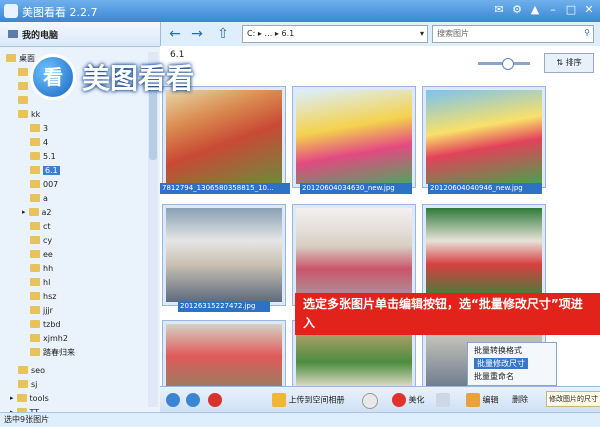  I want to click on tree-item-cy: cy, so click(41, 240).